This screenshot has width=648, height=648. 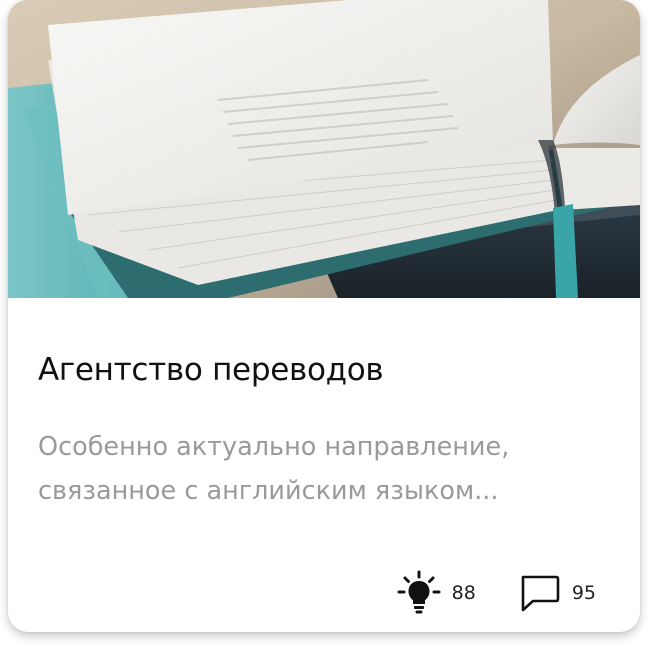 I want to click on comments-stat: 95, so click(x=557, y=593).